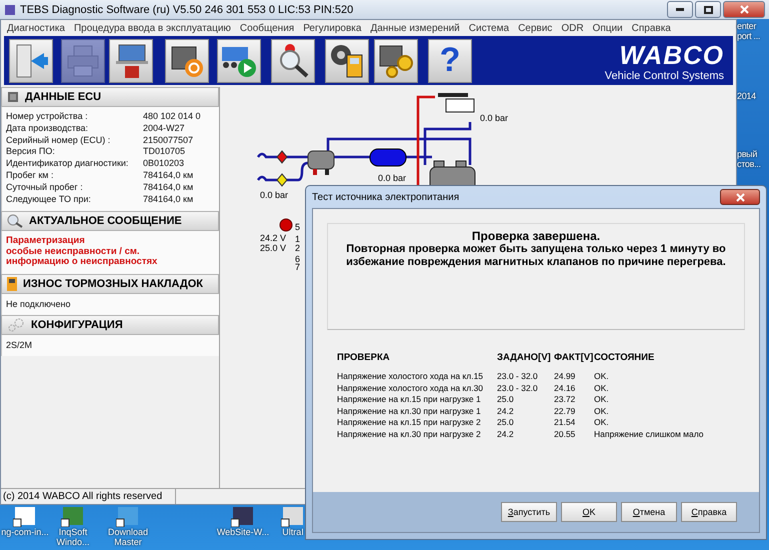 The width and height of the screenshot is (769, 550). I want to click on field-label: Версия ПО:, so click(31, 152).